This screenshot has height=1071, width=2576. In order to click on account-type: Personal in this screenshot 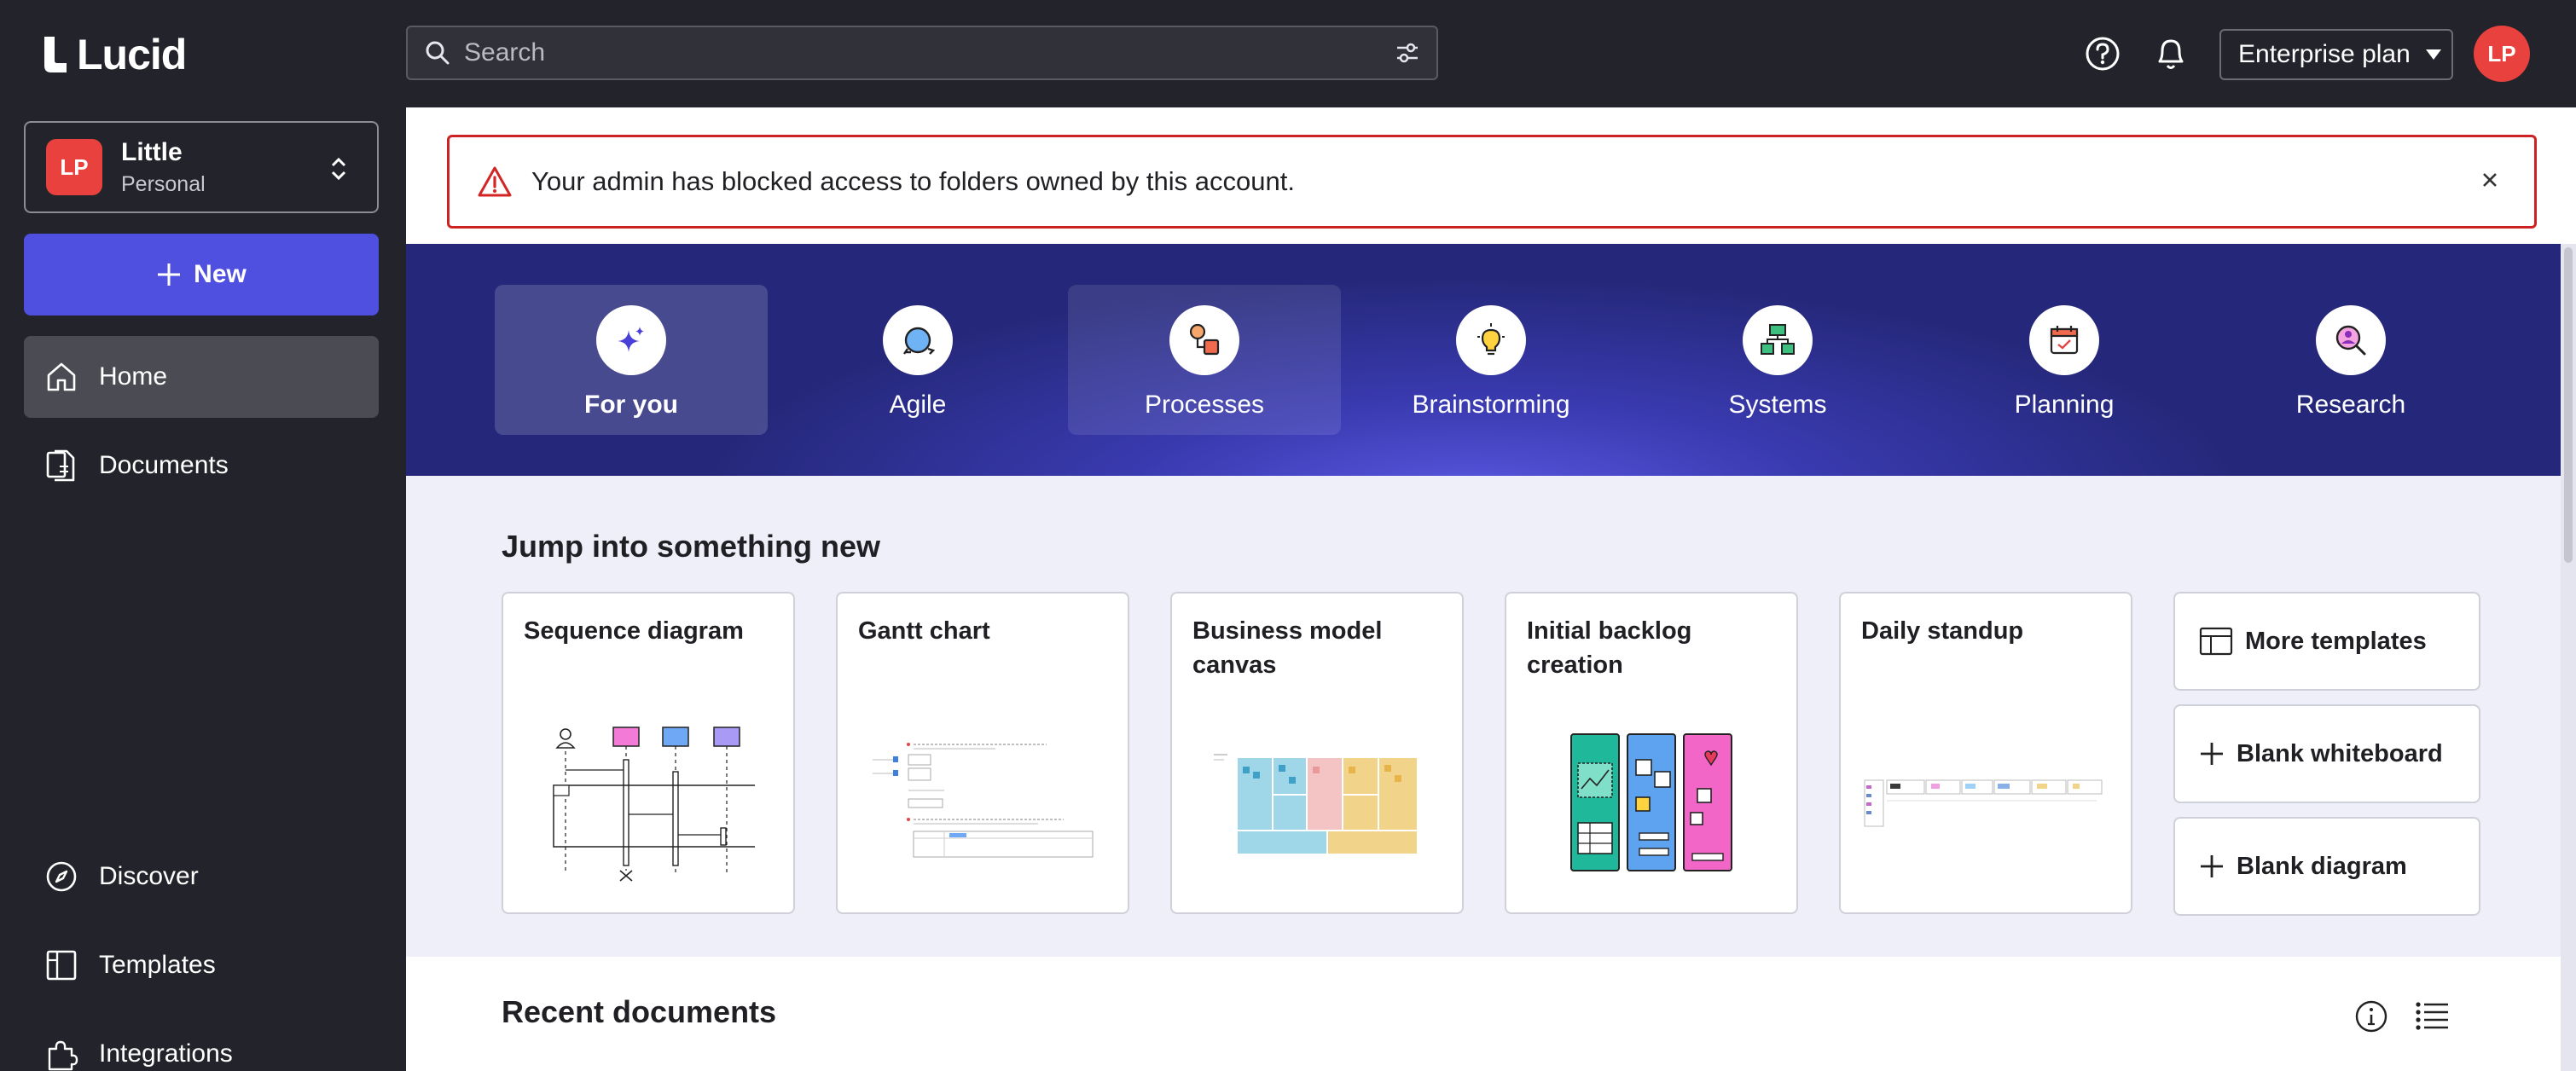, I will do `click(163, 184)`.